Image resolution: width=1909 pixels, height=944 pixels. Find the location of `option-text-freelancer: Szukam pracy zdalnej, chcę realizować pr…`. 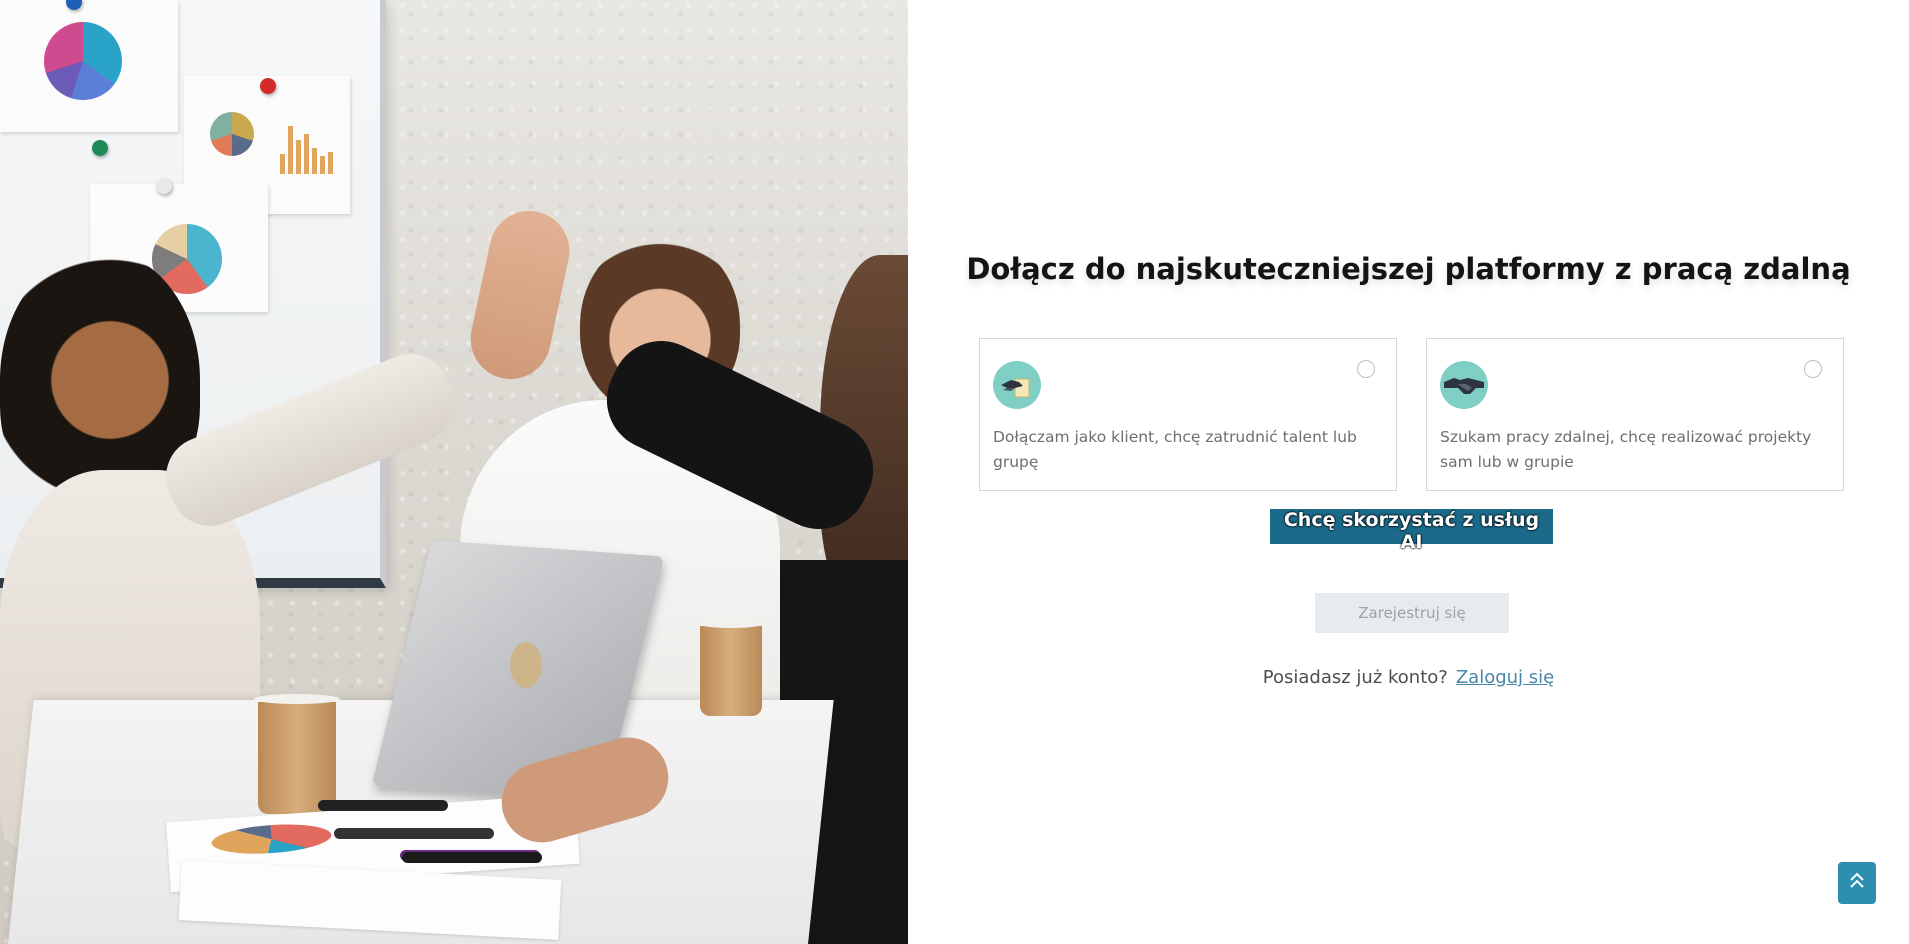

option-text-freelancer: Szukam pracy zdalnej, chcę realizować pr… is located at coordinates (1626, 449).